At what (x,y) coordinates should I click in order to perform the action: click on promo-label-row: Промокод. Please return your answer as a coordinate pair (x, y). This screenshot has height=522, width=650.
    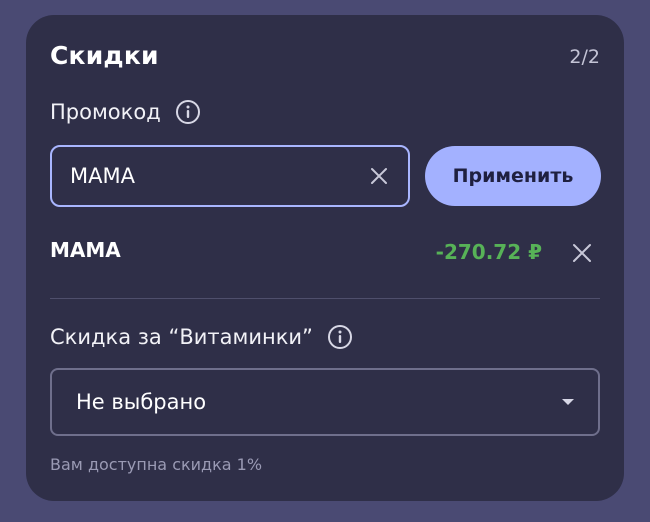
    Looking at the image, I should click on (125, 112).